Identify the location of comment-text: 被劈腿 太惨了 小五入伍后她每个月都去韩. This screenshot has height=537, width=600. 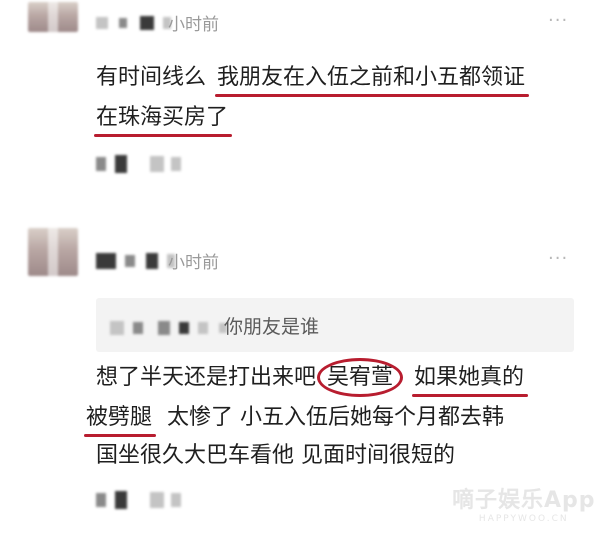
(294, 418).